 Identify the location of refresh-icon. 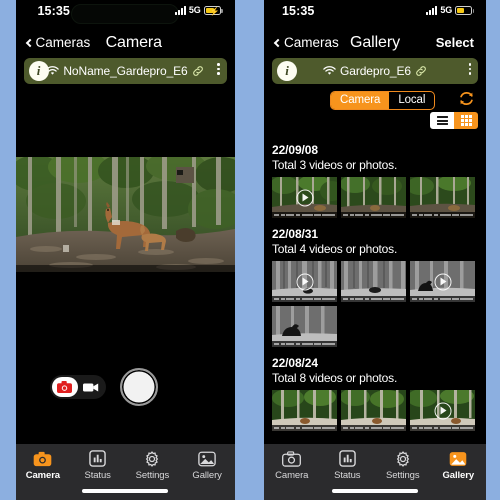
(466, 98).